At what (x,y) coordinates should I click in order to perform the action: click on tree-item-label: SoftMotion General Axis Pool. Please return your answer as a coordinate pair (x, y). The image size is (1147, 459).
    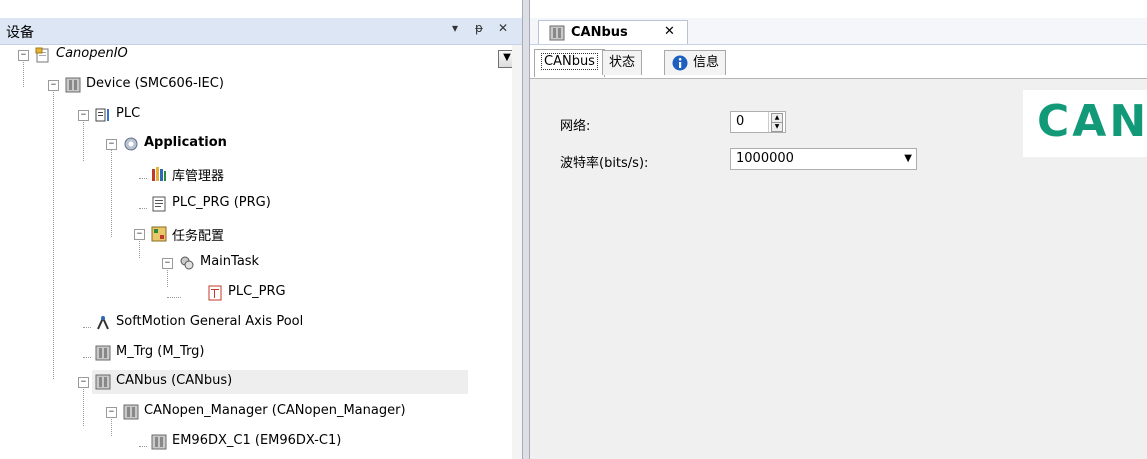
    Looking at the image, I should click on (209, 321).